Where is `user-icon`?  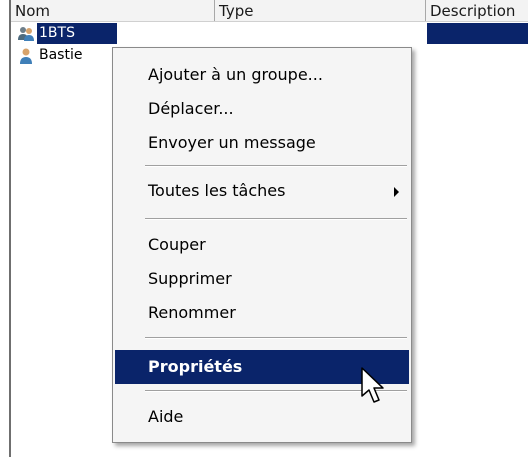 user-icon is located at coordinates (26, 56).